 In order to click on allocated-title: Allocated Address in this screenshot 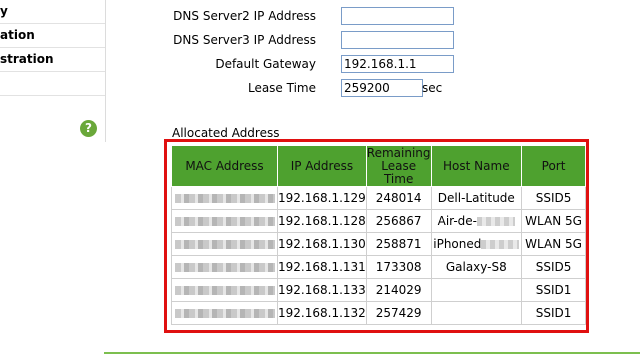, I will do `click(226, 133)`.